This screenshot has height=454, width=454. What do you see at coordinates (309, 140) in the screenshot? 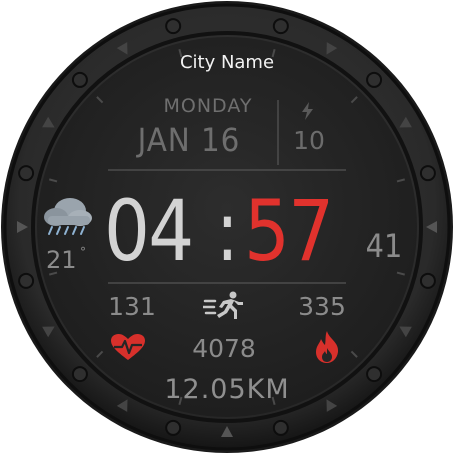
I see `charge-value: 10` at bounding box center [309, 140].